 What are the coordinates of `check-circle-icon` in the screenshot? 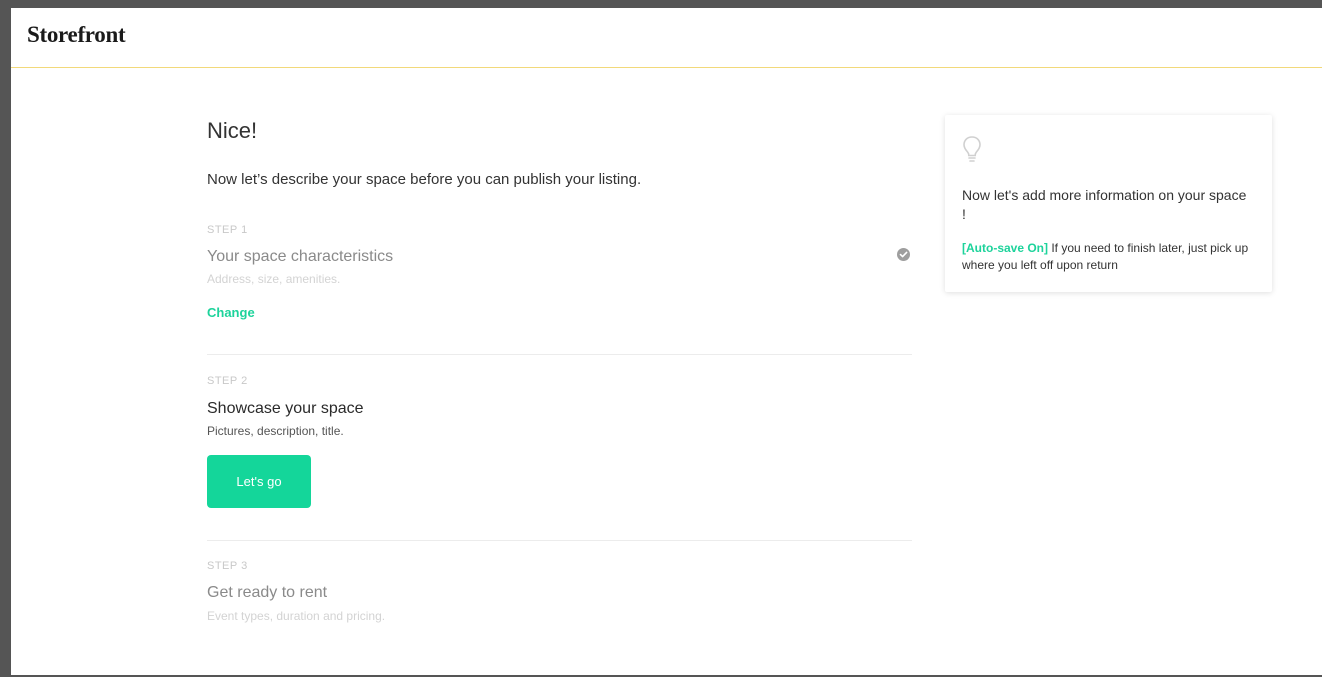 It's located at (903, 254).